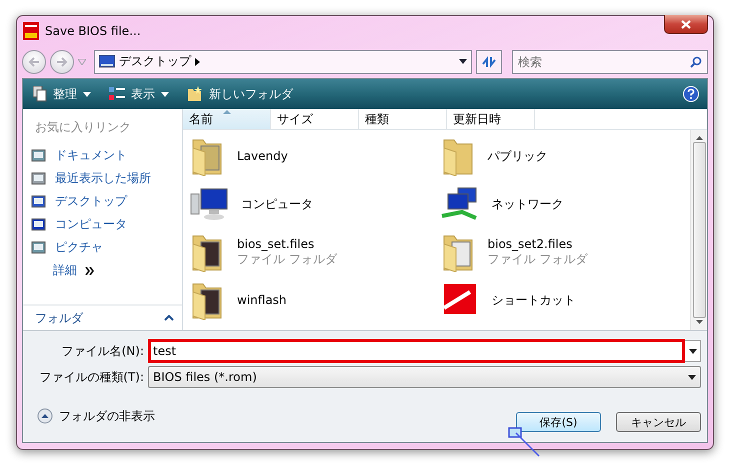  What do you see at coordinates (40, 94) in the screenshot?
I see `pages-icon` at bounding box center [40, 94].